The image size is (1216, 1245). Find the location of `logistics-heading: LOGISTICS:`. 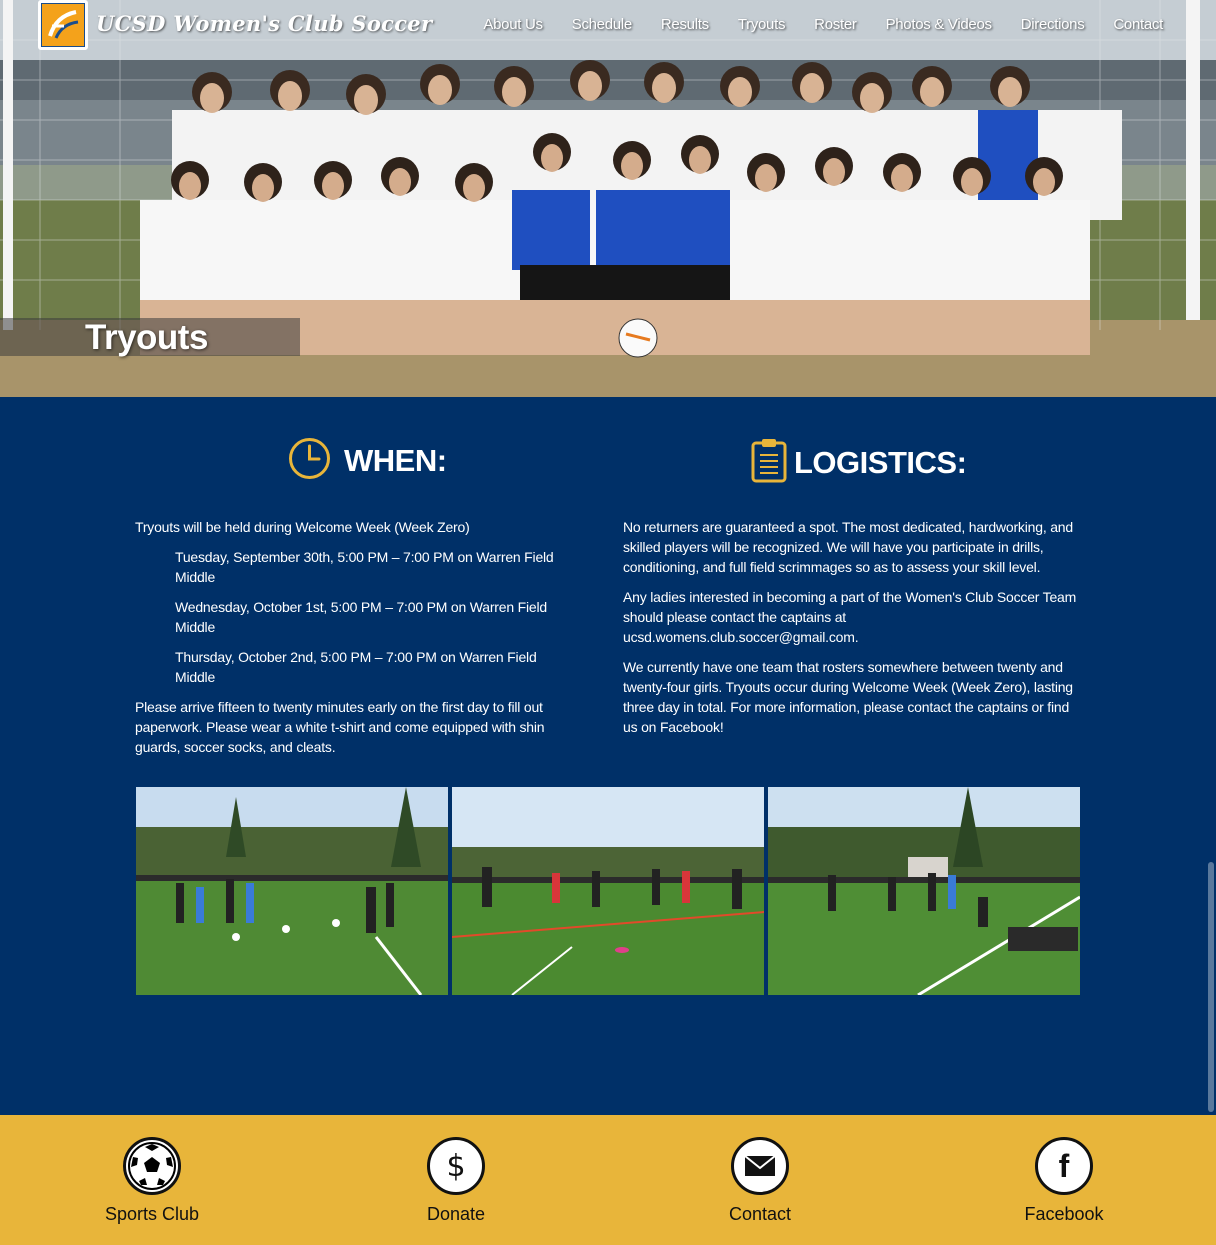

logistics-heading: LOGISTICS: is located at coordinates (880, 462).